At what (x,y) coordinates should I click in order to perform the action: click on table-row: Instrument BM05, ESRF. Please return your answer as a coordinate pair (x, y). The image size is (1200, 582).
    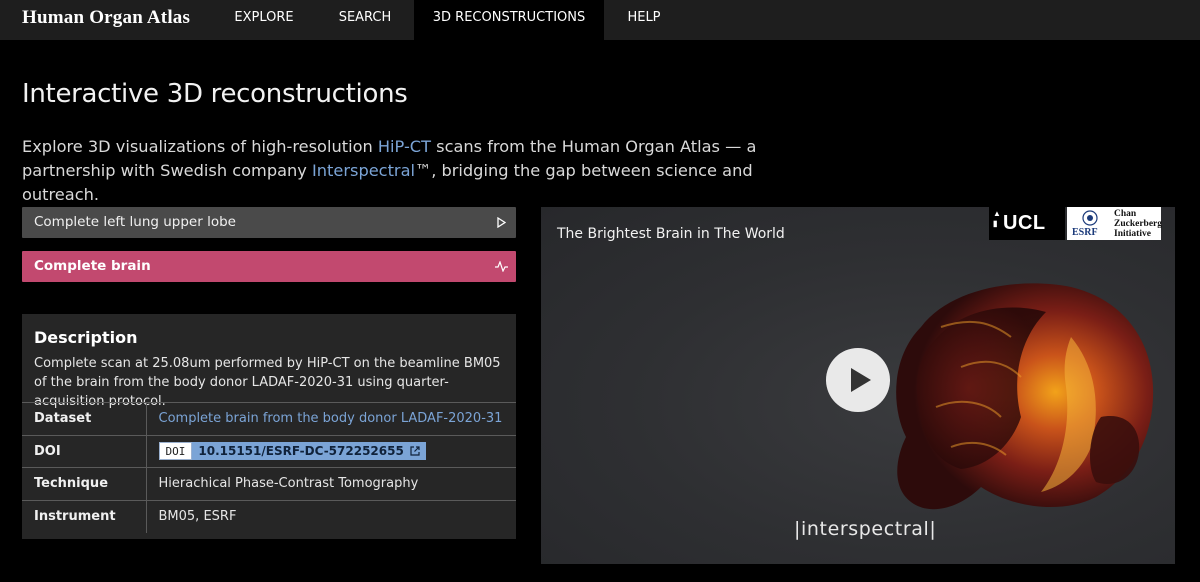
    Looking at the image, I should click on (269, 516).